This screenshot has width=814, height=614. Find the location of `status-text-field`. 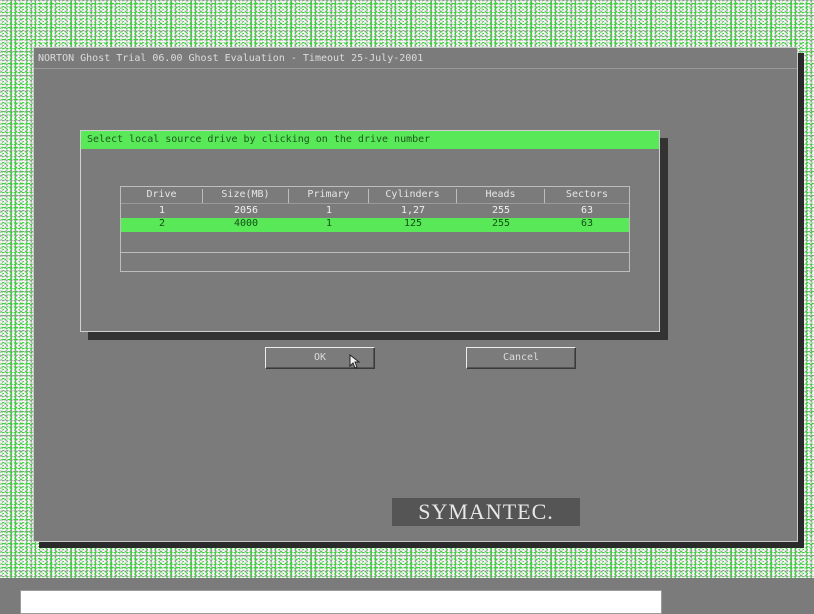

status-text-field is located at coordinates (341, 602).